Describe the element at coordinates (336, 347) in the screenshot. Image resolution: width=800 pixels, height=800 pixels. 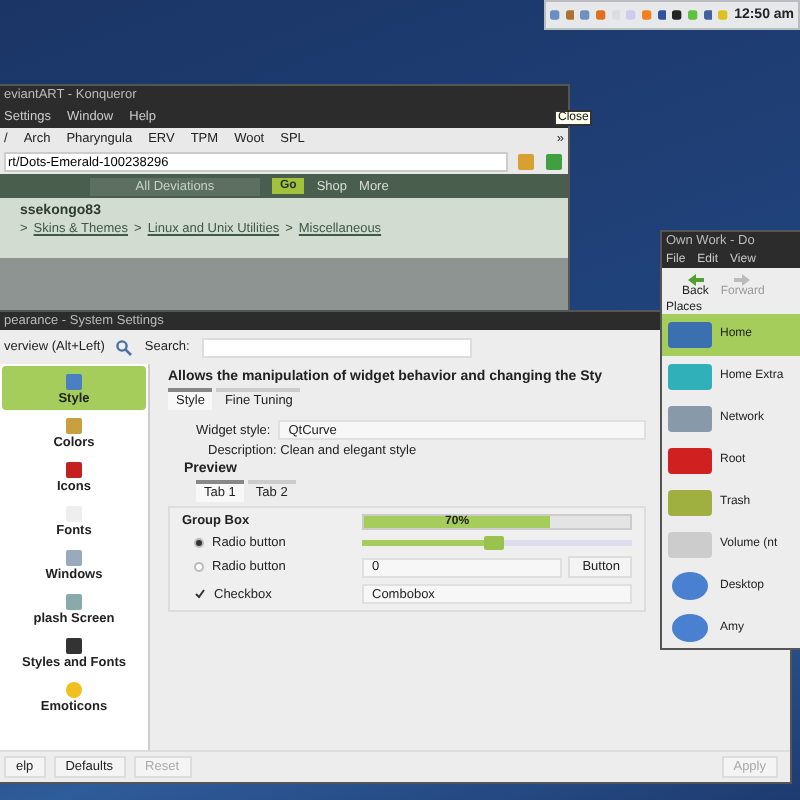
I see `search-field` at that location.